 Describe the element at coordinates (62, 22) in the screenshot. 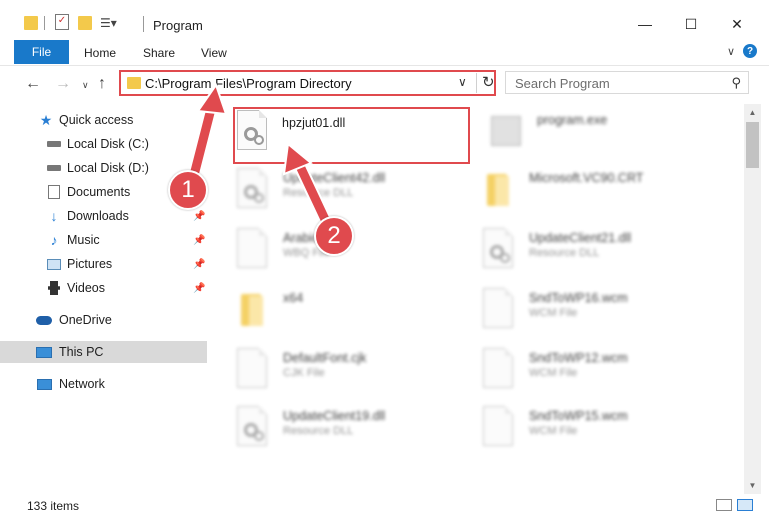

I see `properties-icon: ✓` at that location.